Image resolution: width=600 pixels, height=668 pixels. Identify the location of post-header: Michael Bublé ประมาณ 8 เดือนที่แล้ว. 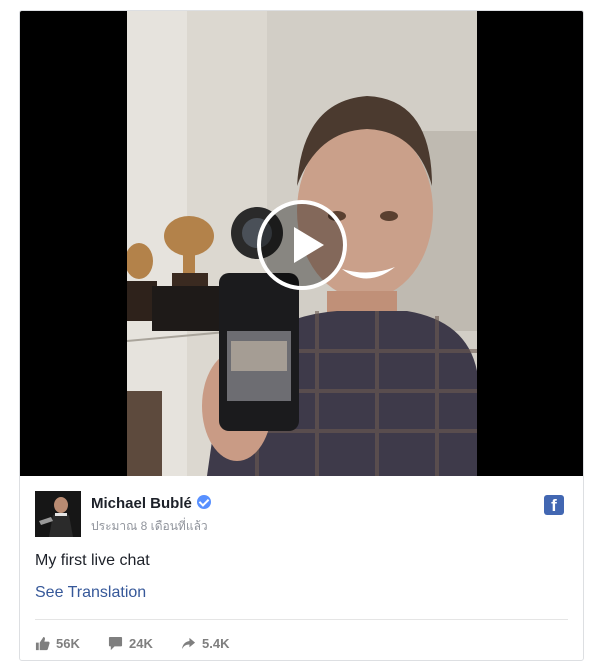
(300, 515).